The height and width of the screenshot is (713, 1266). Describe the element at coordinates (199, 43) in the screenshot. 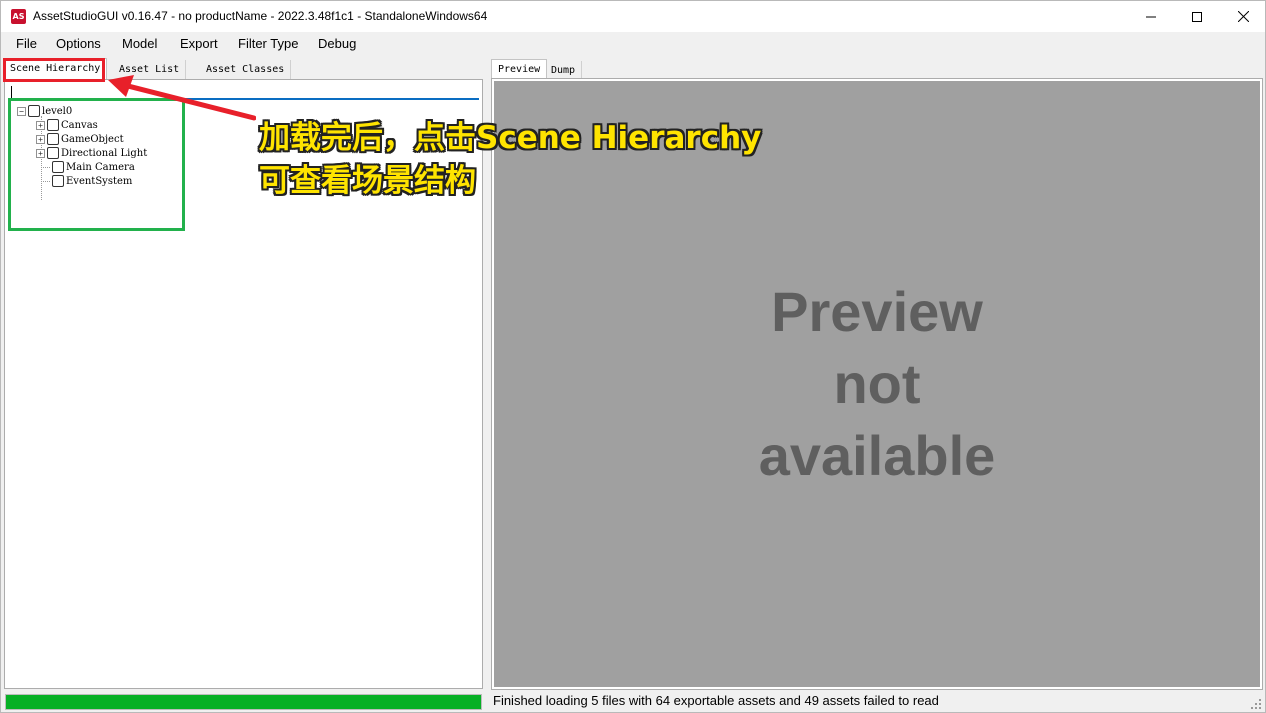

I see `menu-export: Export` at that location.